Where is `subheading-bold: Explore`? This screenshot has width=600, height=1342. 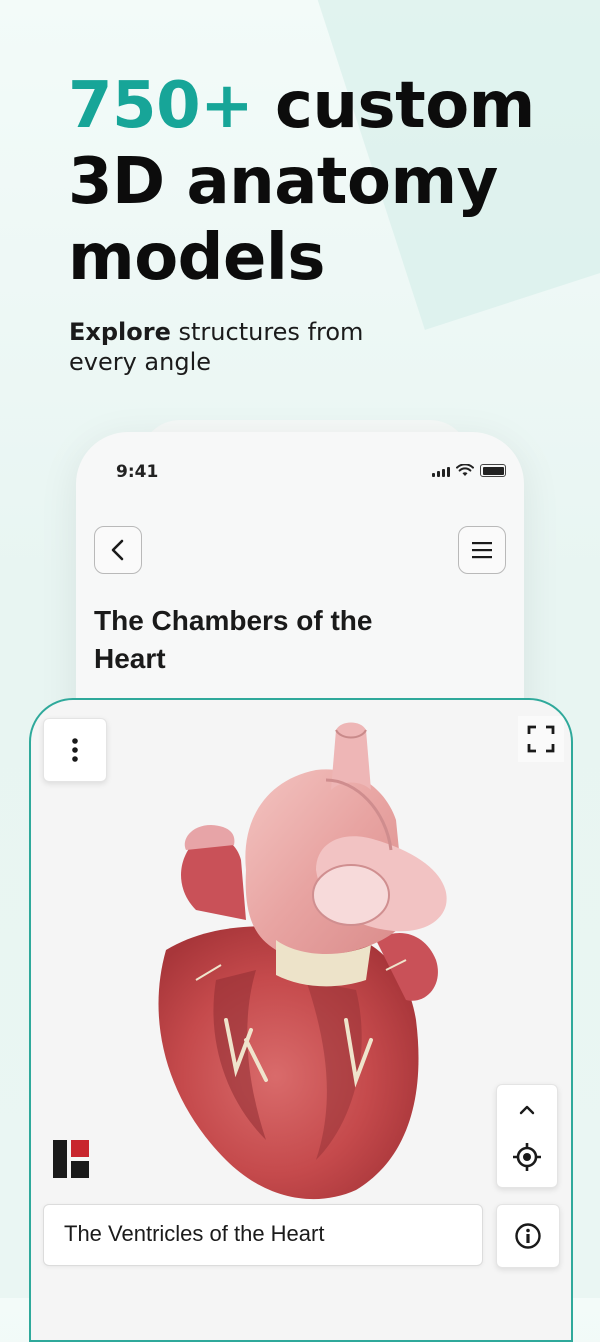
subheading-bold: Explore is located at coordinates (120, 332).